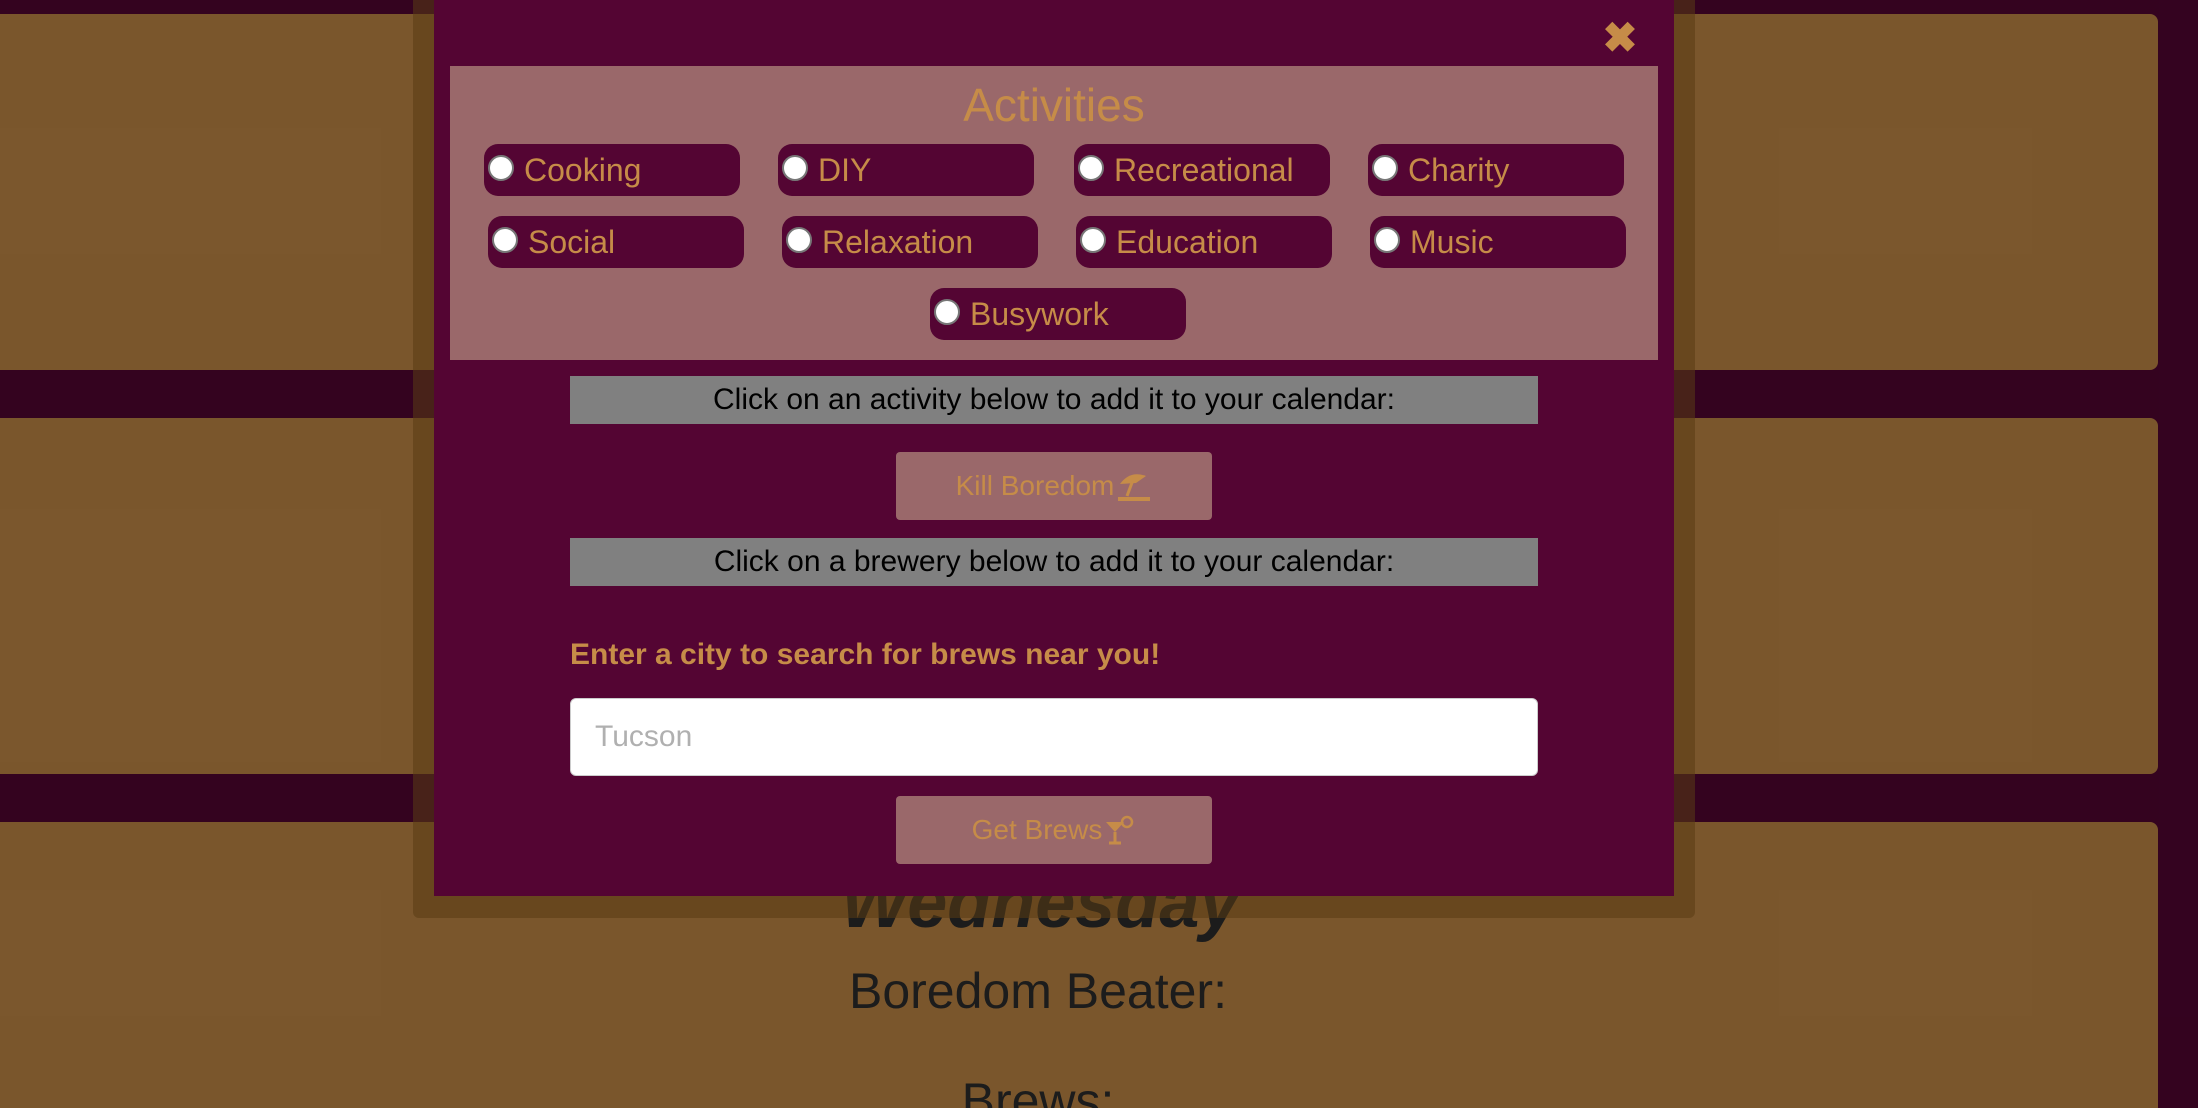  I want to click on activity-option-recreational: Recreational, so click(1202, 170).